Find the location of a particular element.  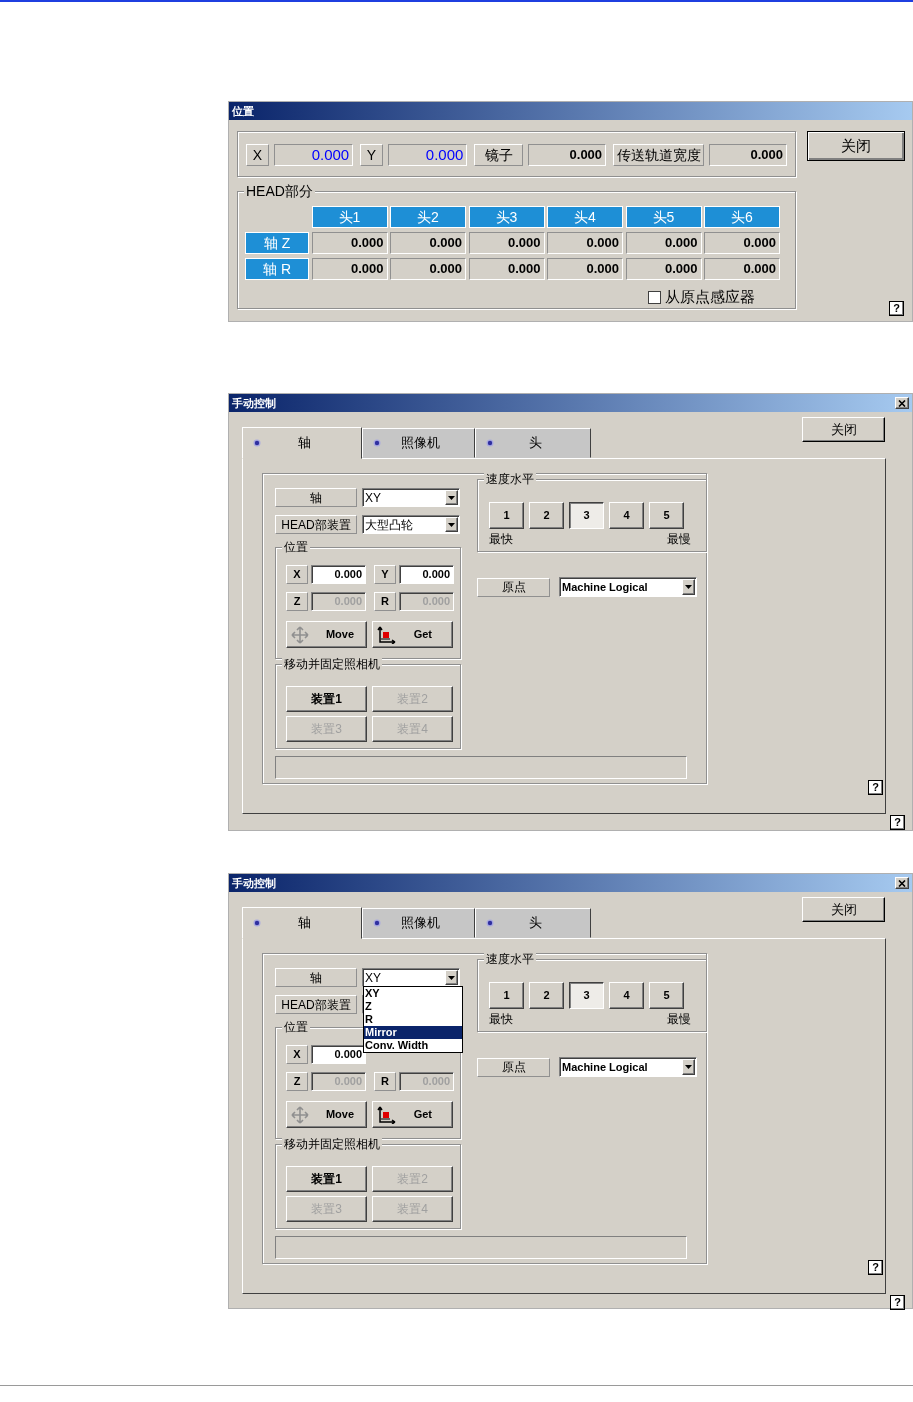

group-title: HEAD部分 is located at coordinates (279, 191).